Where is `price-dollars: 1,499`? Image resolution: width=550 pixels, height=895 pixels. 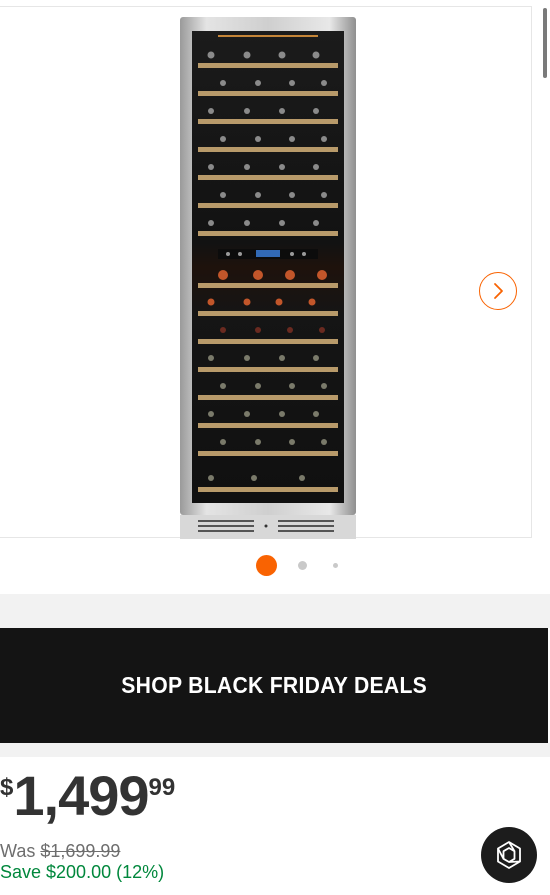
price-dollars: 1,499 is located at coordinates (81, 795).